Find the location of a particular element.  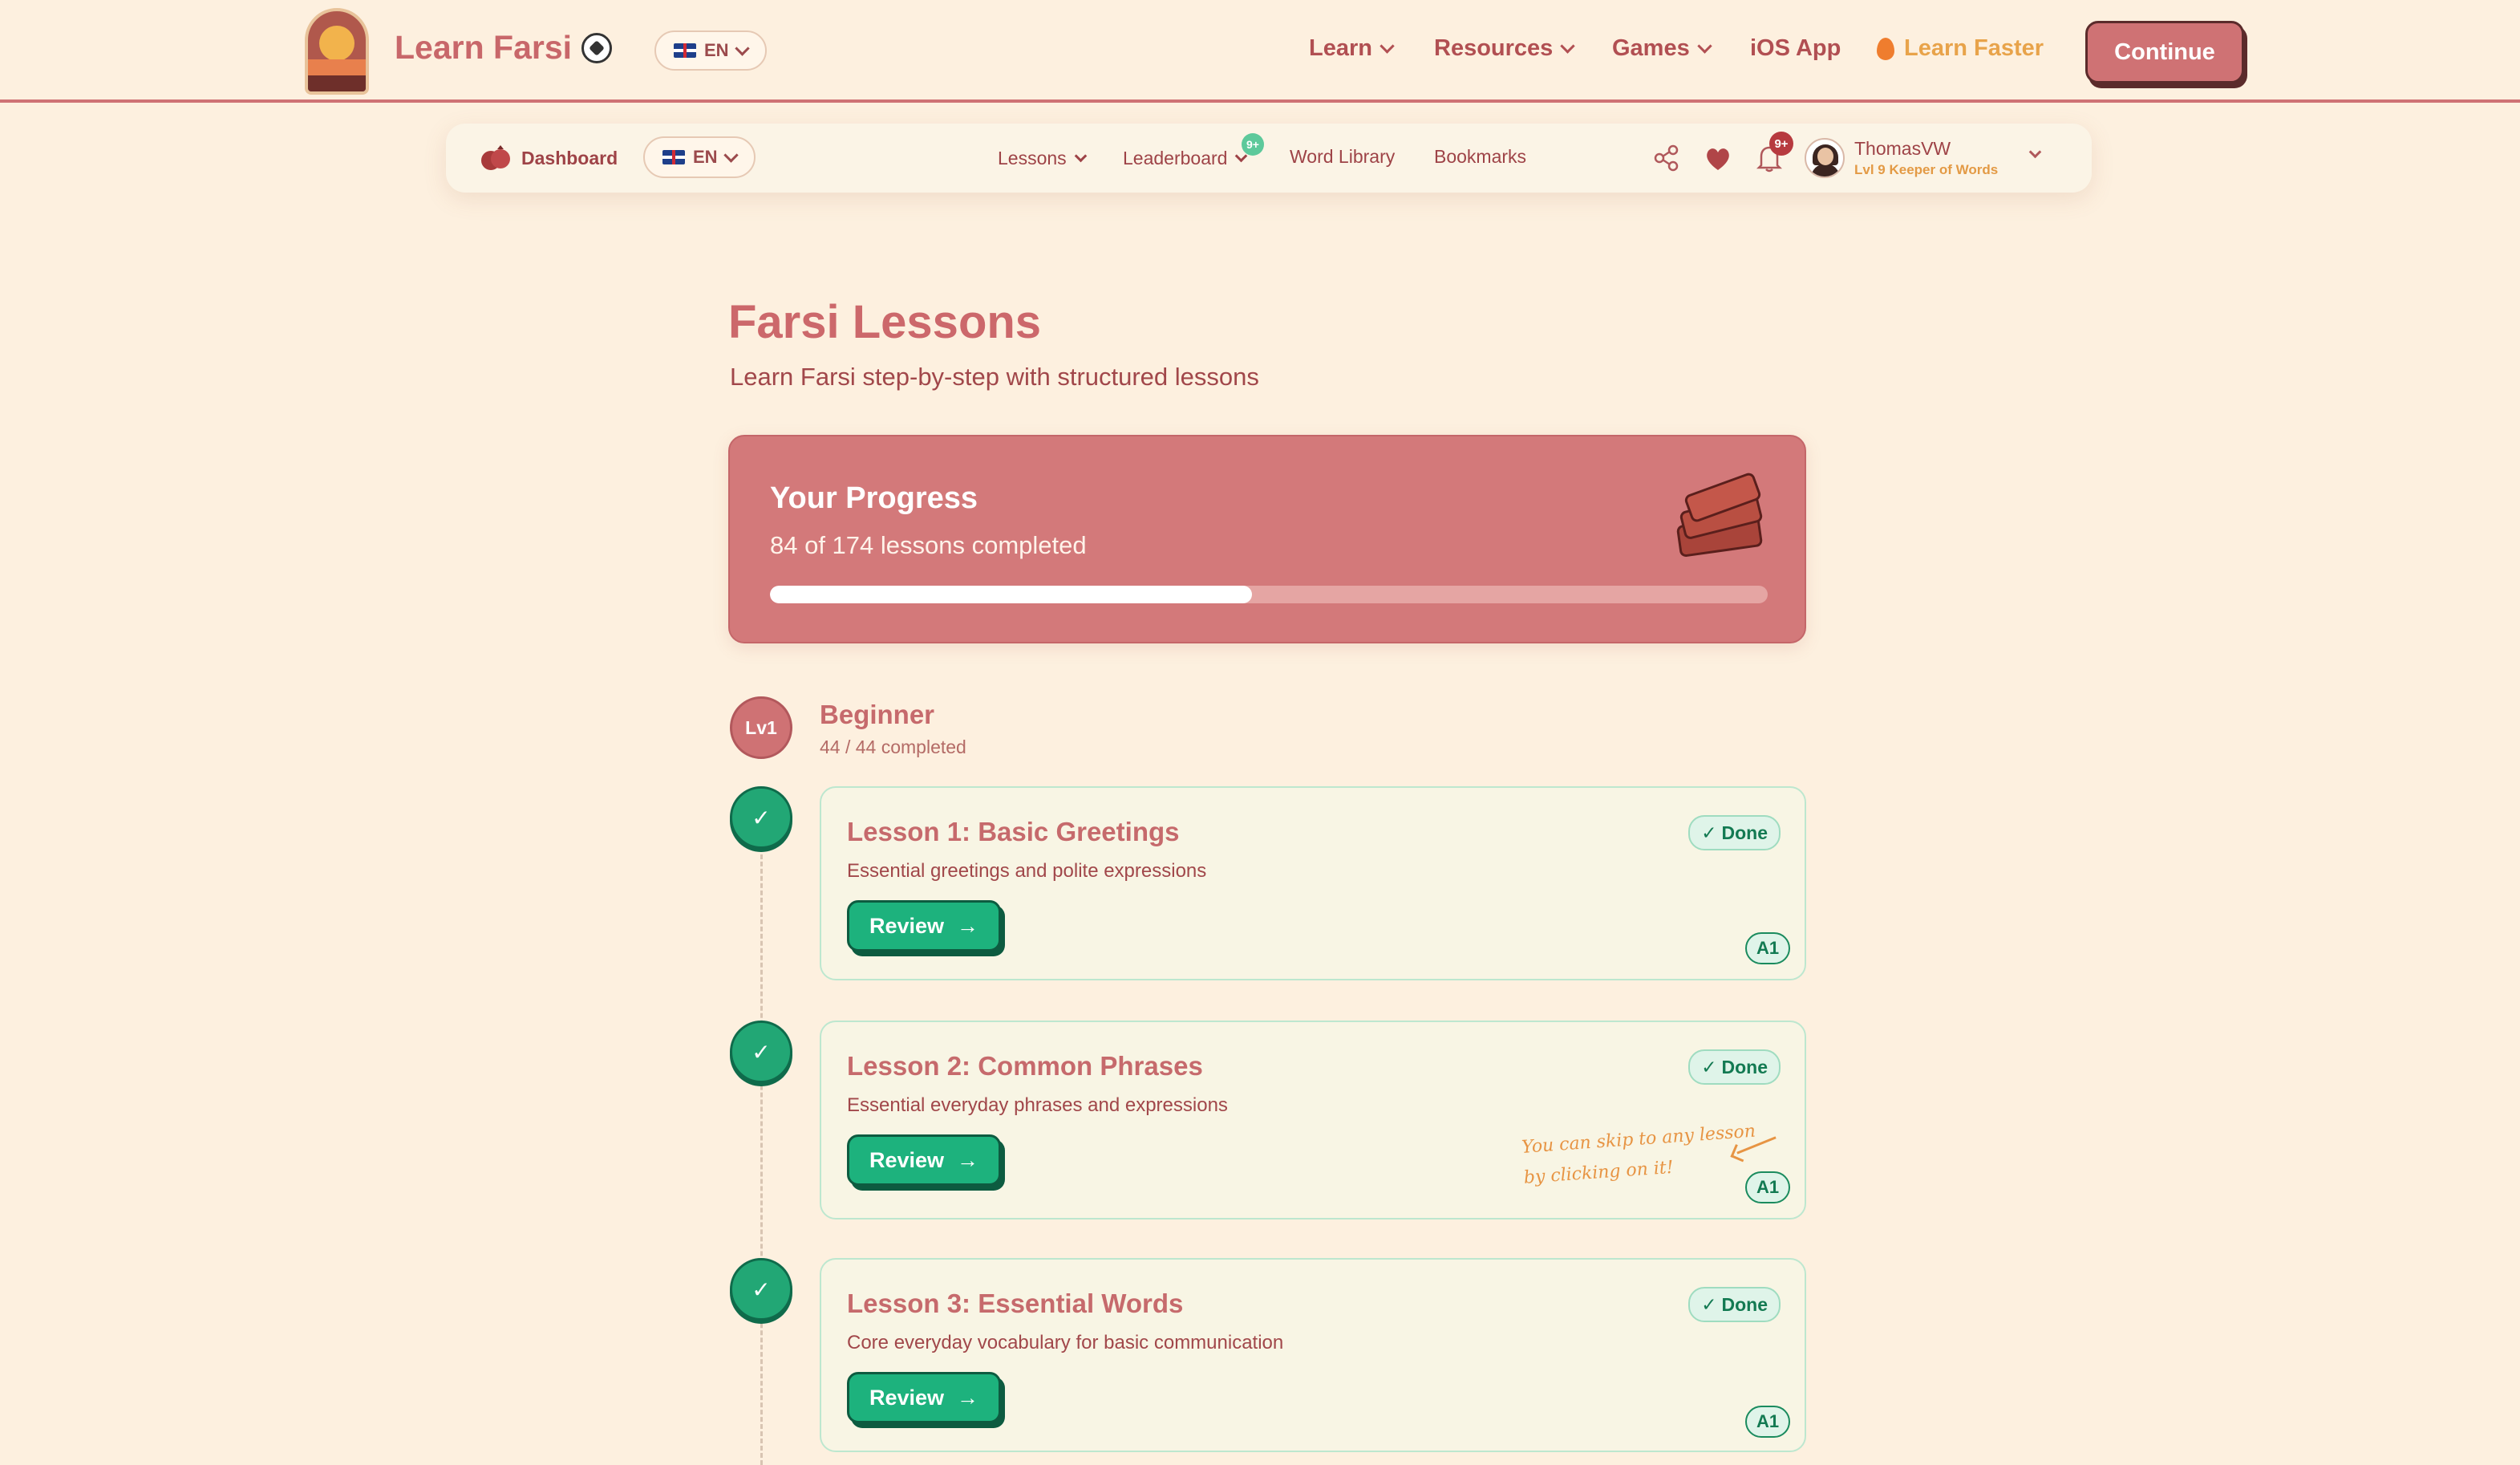

learn-faster-label: Learn Faster is located at coordinates (1974, 48).